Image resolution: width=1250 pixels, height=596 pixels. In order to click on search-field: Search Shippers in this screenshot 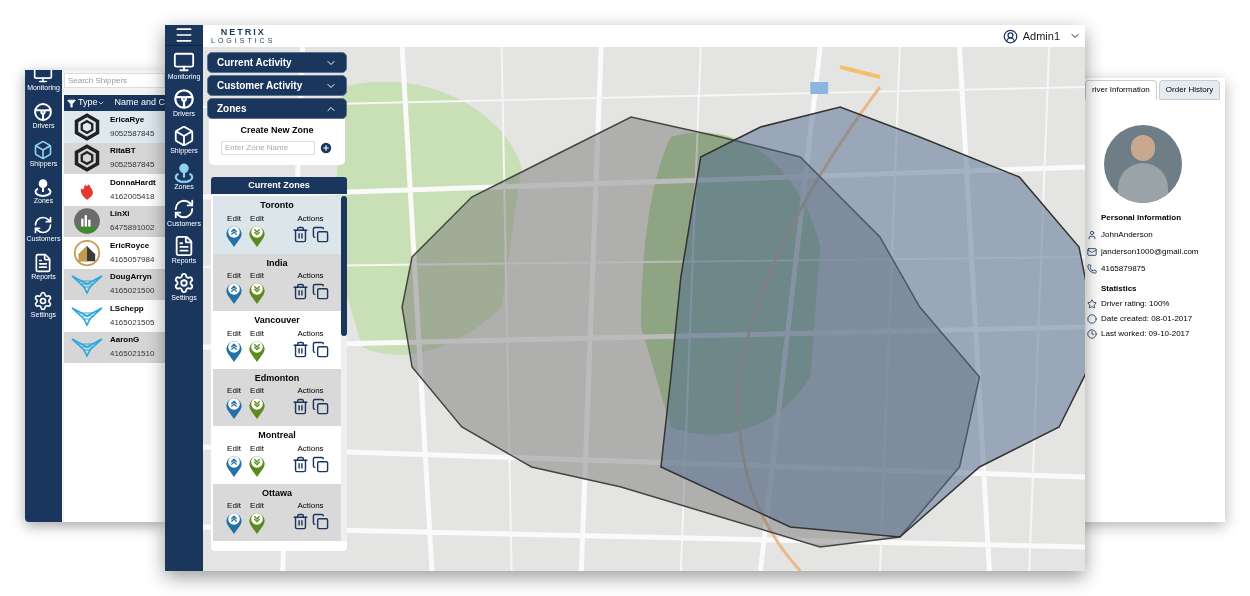, I will do `click(114, 80)`.